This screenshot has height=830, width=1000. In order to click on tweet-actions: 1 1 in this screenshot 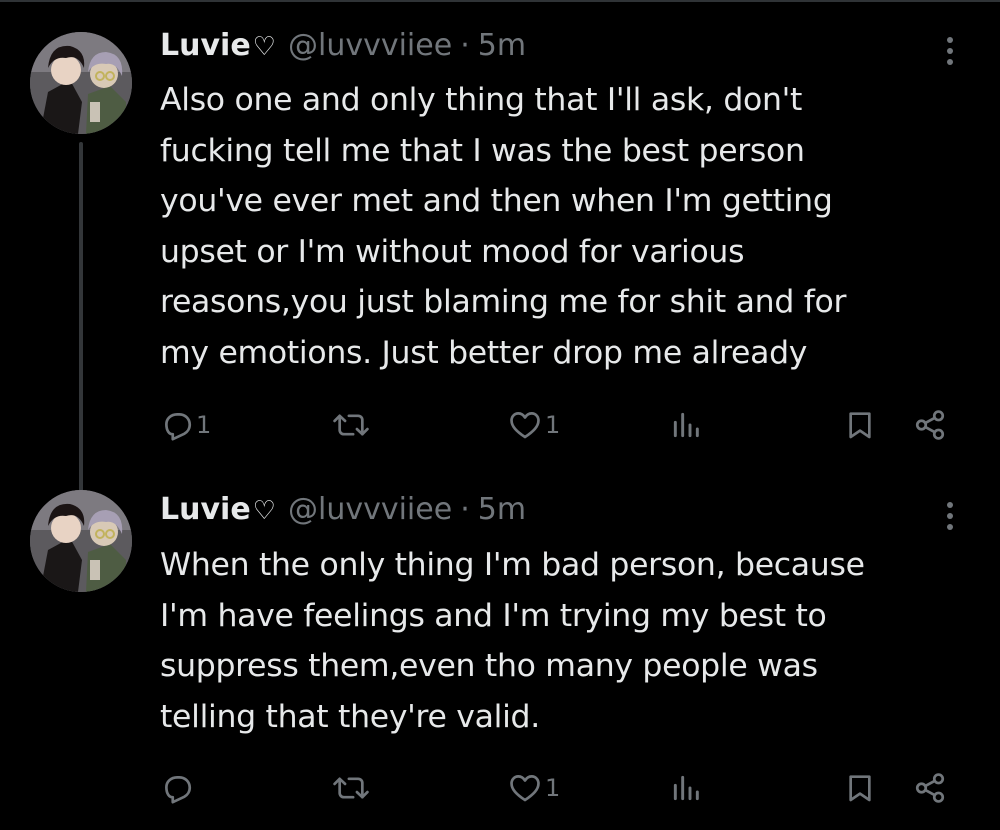, I will do `click(500, 425)`.